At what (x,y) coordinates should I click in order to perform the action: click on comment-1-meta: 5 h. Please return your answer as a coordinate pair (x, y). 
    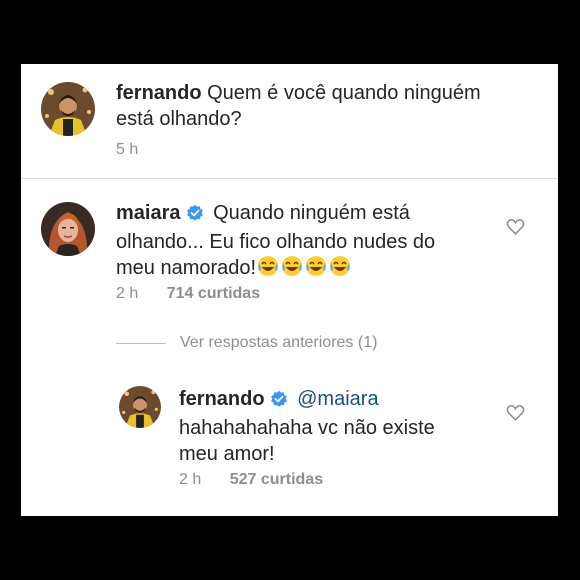
    Looking at the image, I should click on (127, 150).